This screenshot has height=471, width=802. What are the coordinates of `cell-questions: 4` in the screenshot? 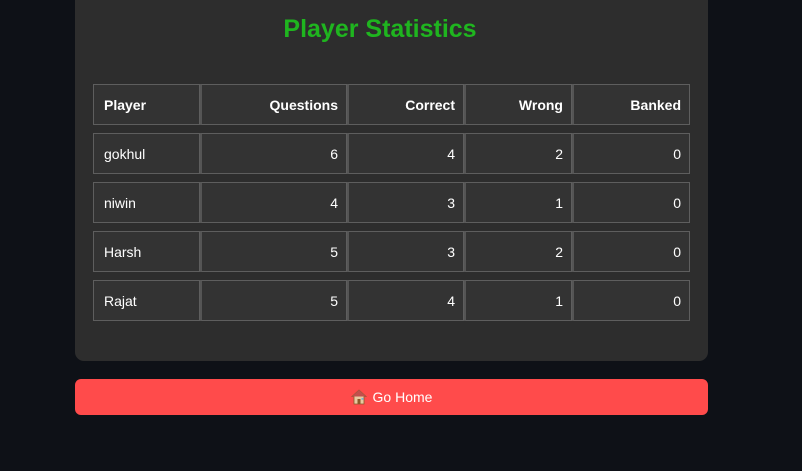 It's located at (273, 202).